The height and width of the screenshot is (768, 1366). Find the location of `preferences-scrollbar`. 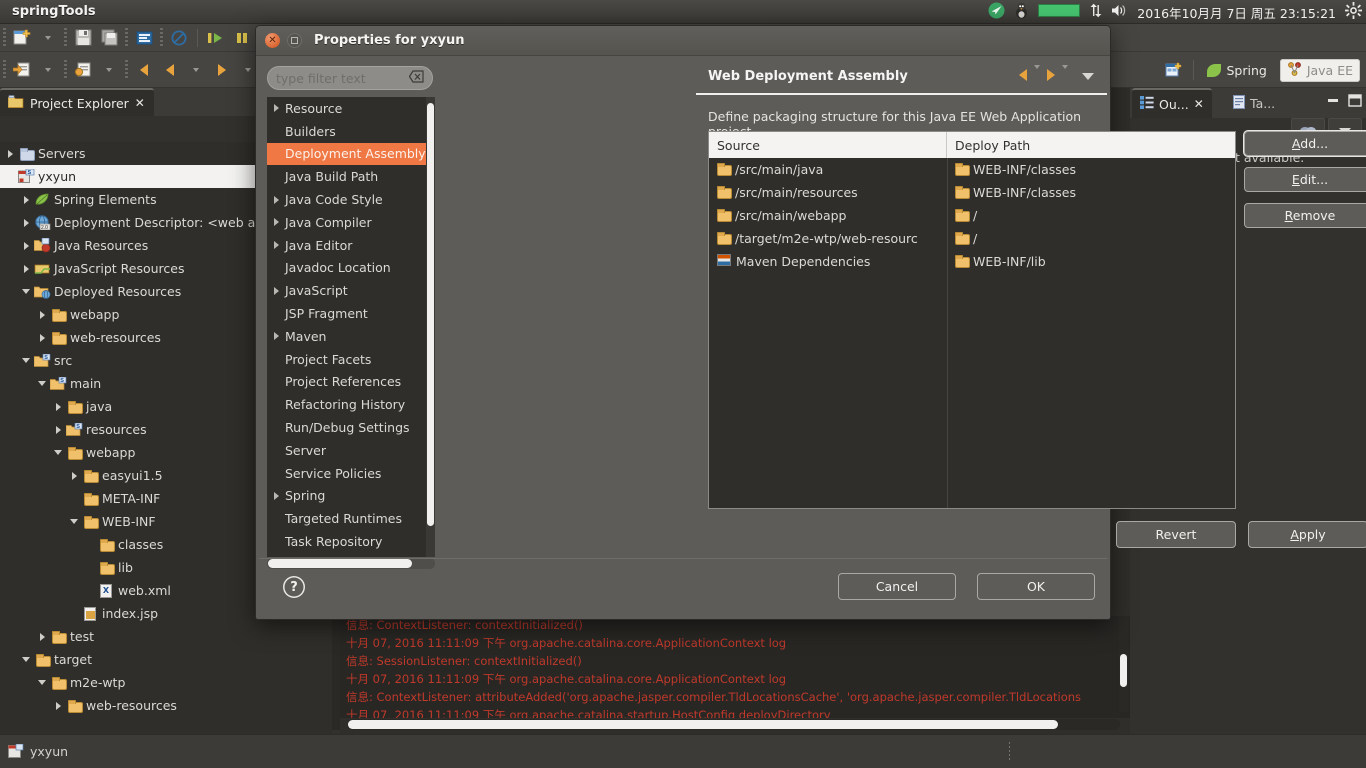

preferences-scrollbar is located at coordinates (430, 327).